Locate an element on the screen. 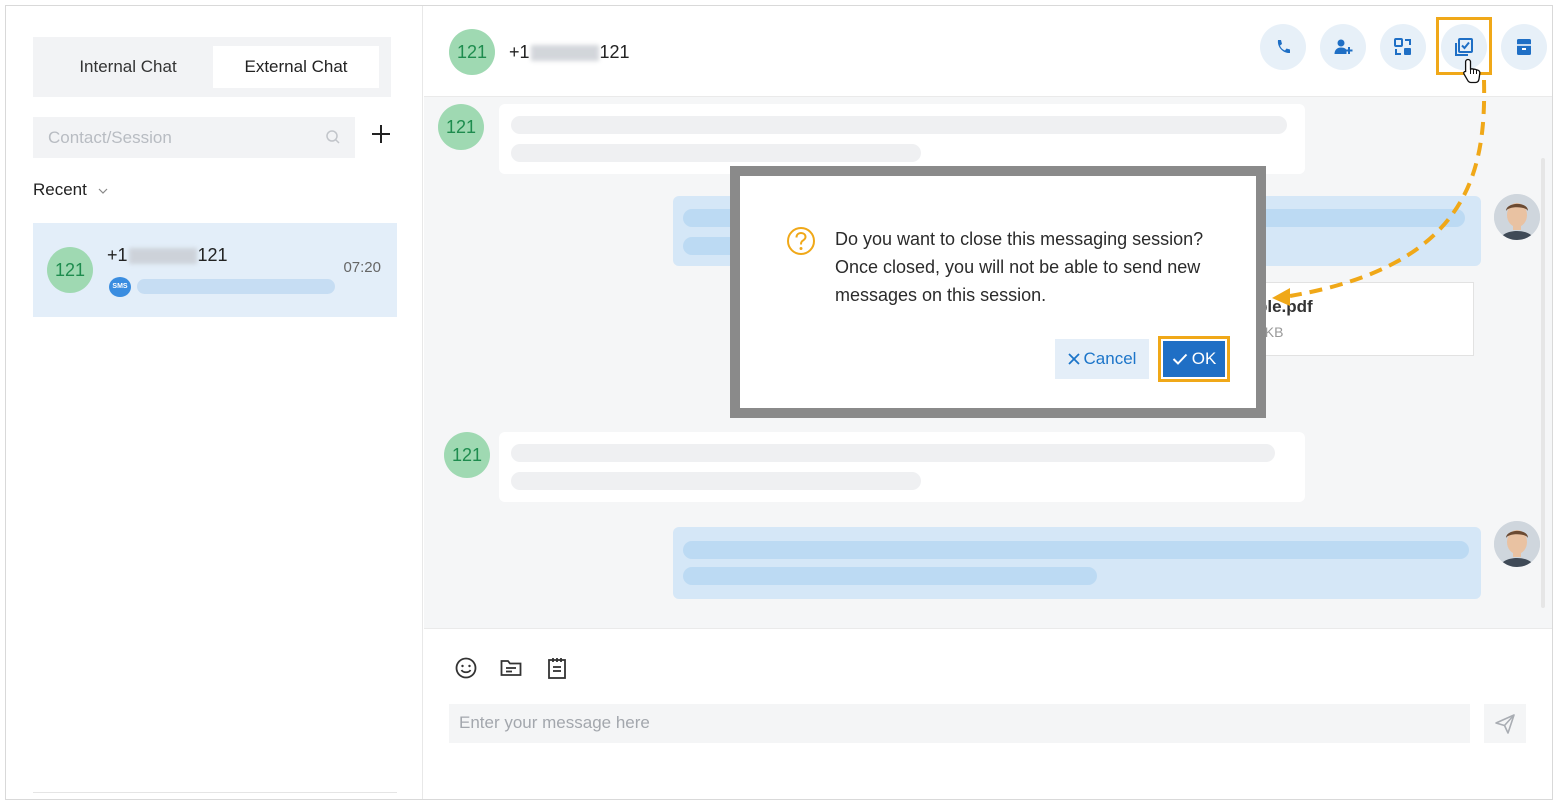  question-icon is located at coordinates (801, 241).